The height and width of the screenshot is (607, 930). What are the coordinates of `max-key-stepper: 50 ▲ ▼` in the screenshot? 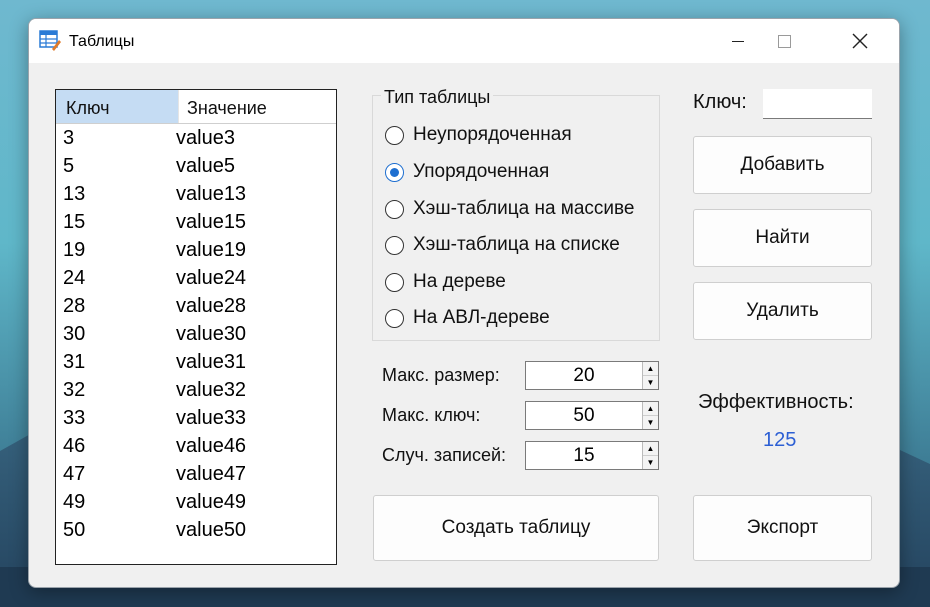 It's located at (592, 415).